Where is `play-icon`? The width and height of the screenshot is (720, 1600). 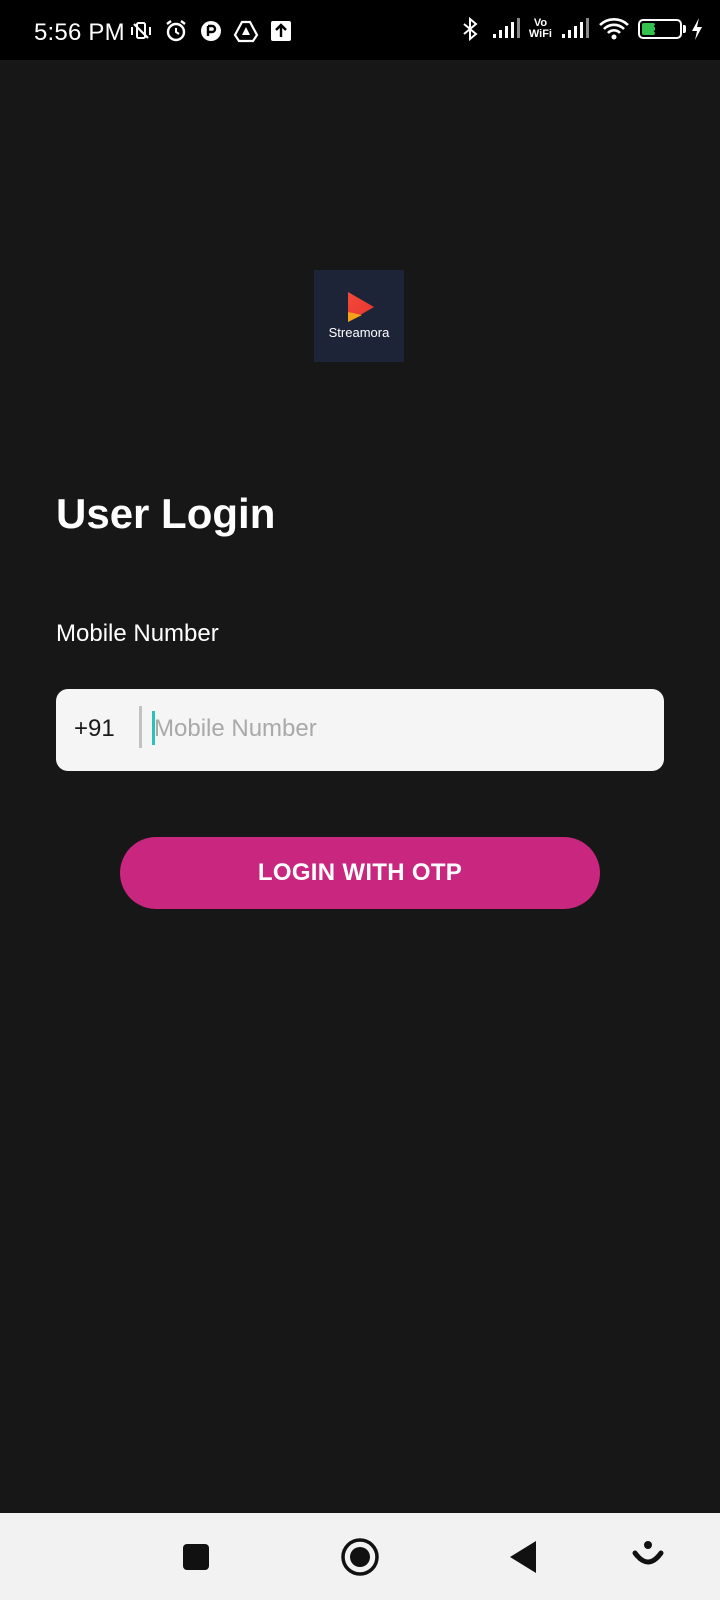
play-icon is located at coordinates (361, 307).